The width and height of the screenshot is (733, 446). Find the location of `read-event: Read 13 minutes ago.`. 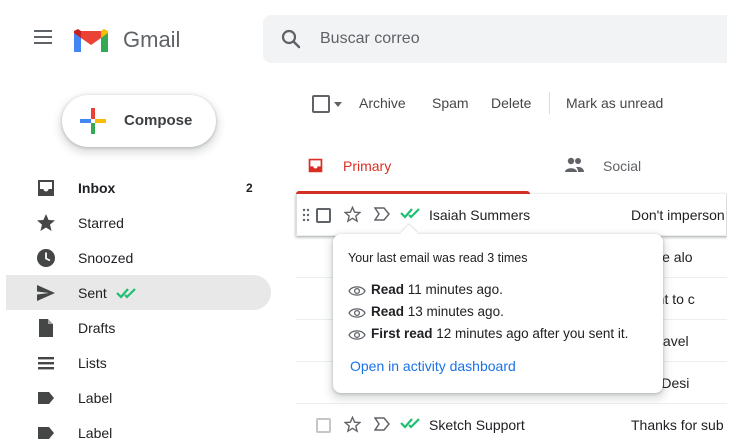

read-event: Read 13 minutes ago. is located at coordinates (426, 311).